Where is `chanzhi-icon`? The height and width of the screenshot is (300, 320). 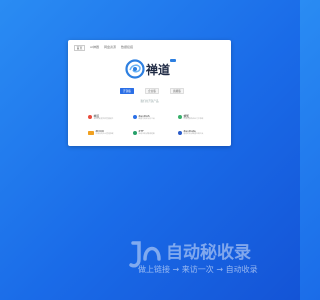
chanzhi-icon is located at coordinates (180, 117).